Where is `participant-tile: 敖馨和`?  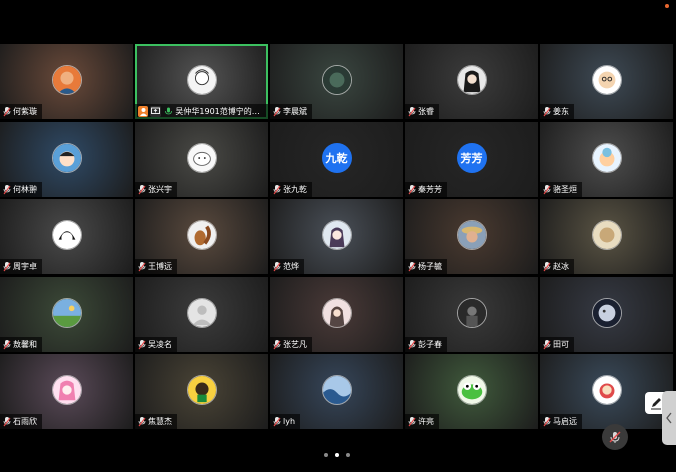
participant-tile: 敖馨和 is located at coordinates (66, 314).